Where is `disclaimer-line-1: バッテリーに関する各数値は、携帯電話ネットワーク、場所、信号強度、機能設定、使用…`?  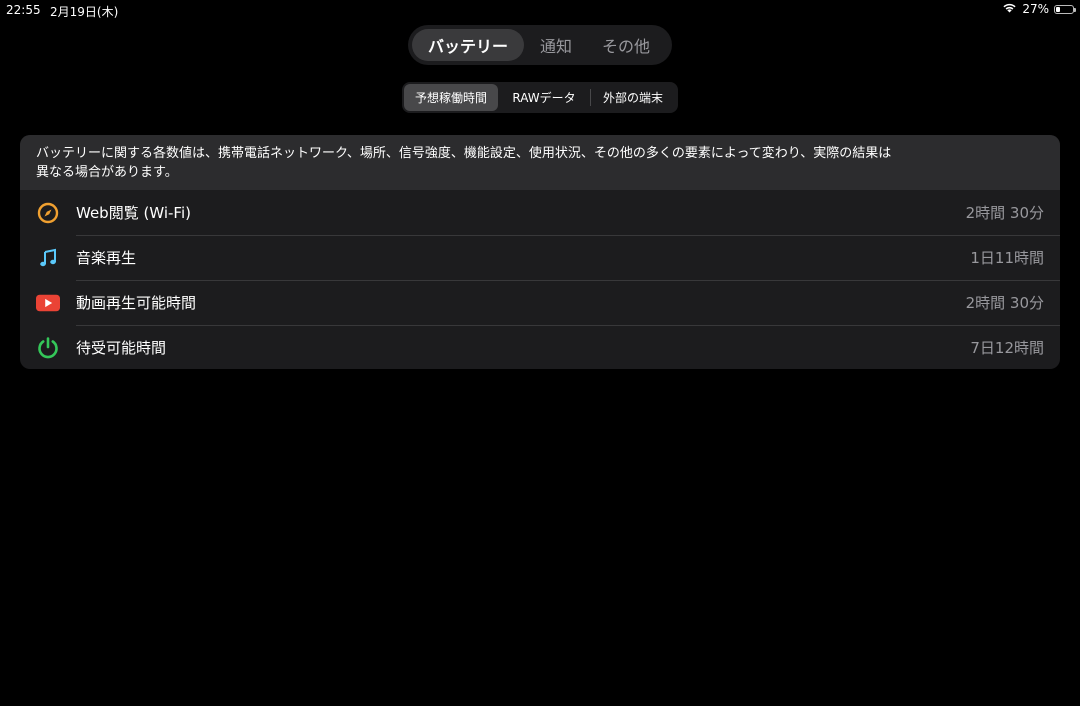
disclaimer-line-1: バッテリーに関する各数値は、携帯電話ネットワーク、場所、信号強度、機能設定、使用… is located at coordinates (464, 153).